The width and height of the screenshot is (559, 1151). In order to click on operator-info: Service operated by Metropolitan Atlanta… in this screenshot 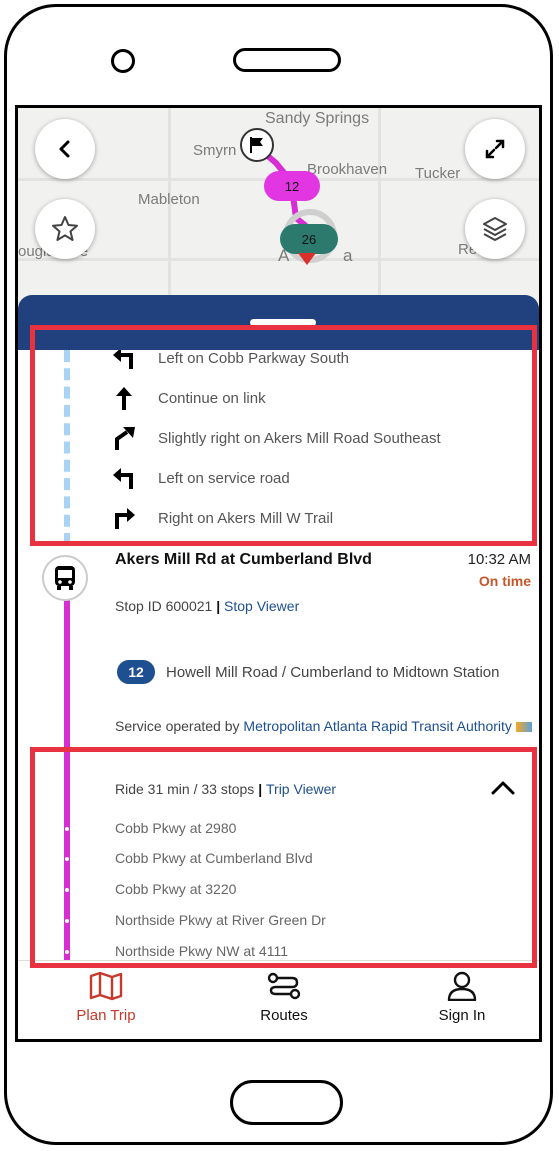, I will do `click(325, 726)`.